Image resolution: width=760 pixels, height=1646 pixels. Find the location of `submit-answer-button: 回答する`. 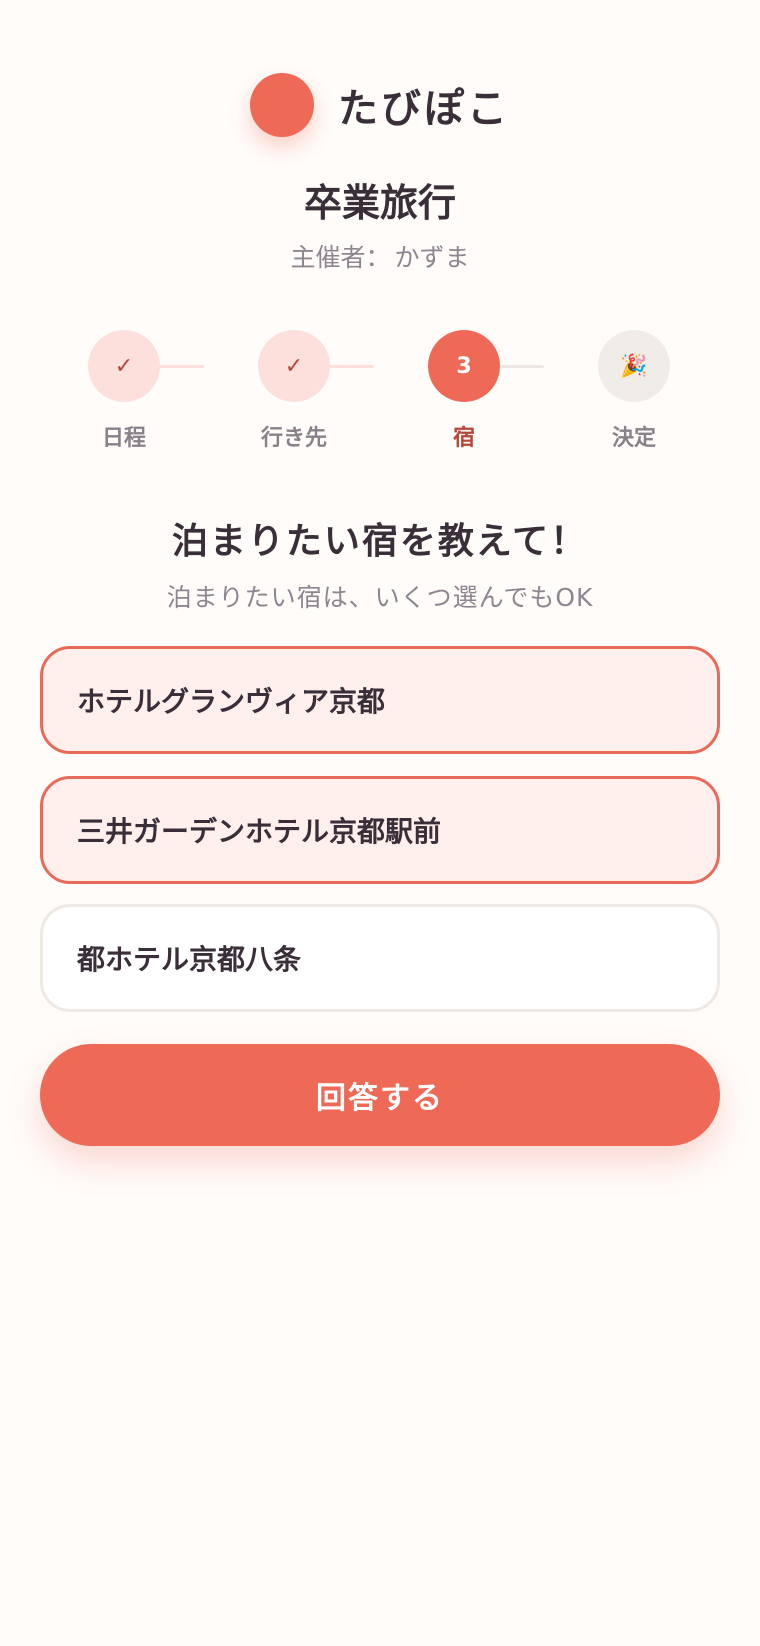

submit-answer-button: 回答する is located at coordinates (380, 1095).